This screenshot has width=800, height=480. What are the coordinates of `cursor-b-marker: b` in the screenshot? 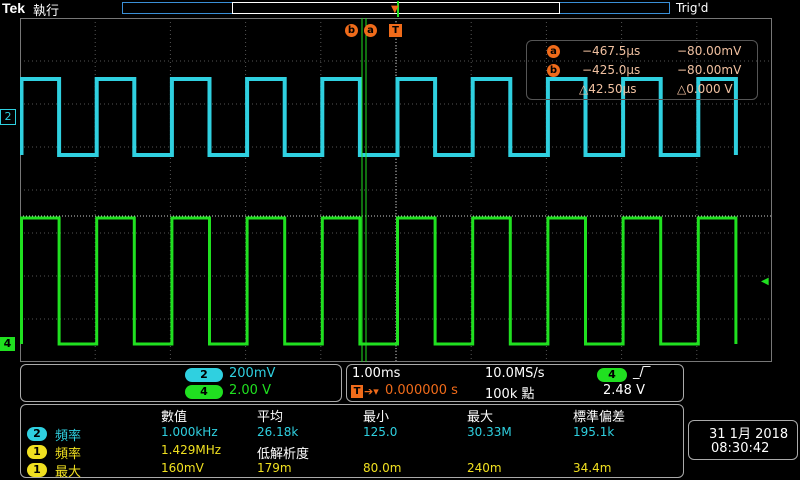 It's located at (351, 30).